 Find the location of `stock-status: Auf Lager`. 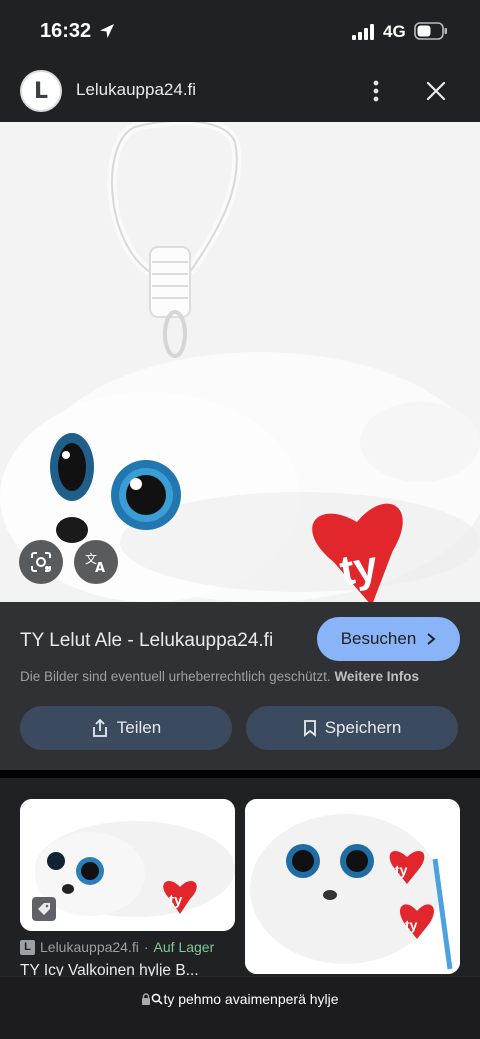

stock-status: Auf Lager is located at coordinates (184, 947).